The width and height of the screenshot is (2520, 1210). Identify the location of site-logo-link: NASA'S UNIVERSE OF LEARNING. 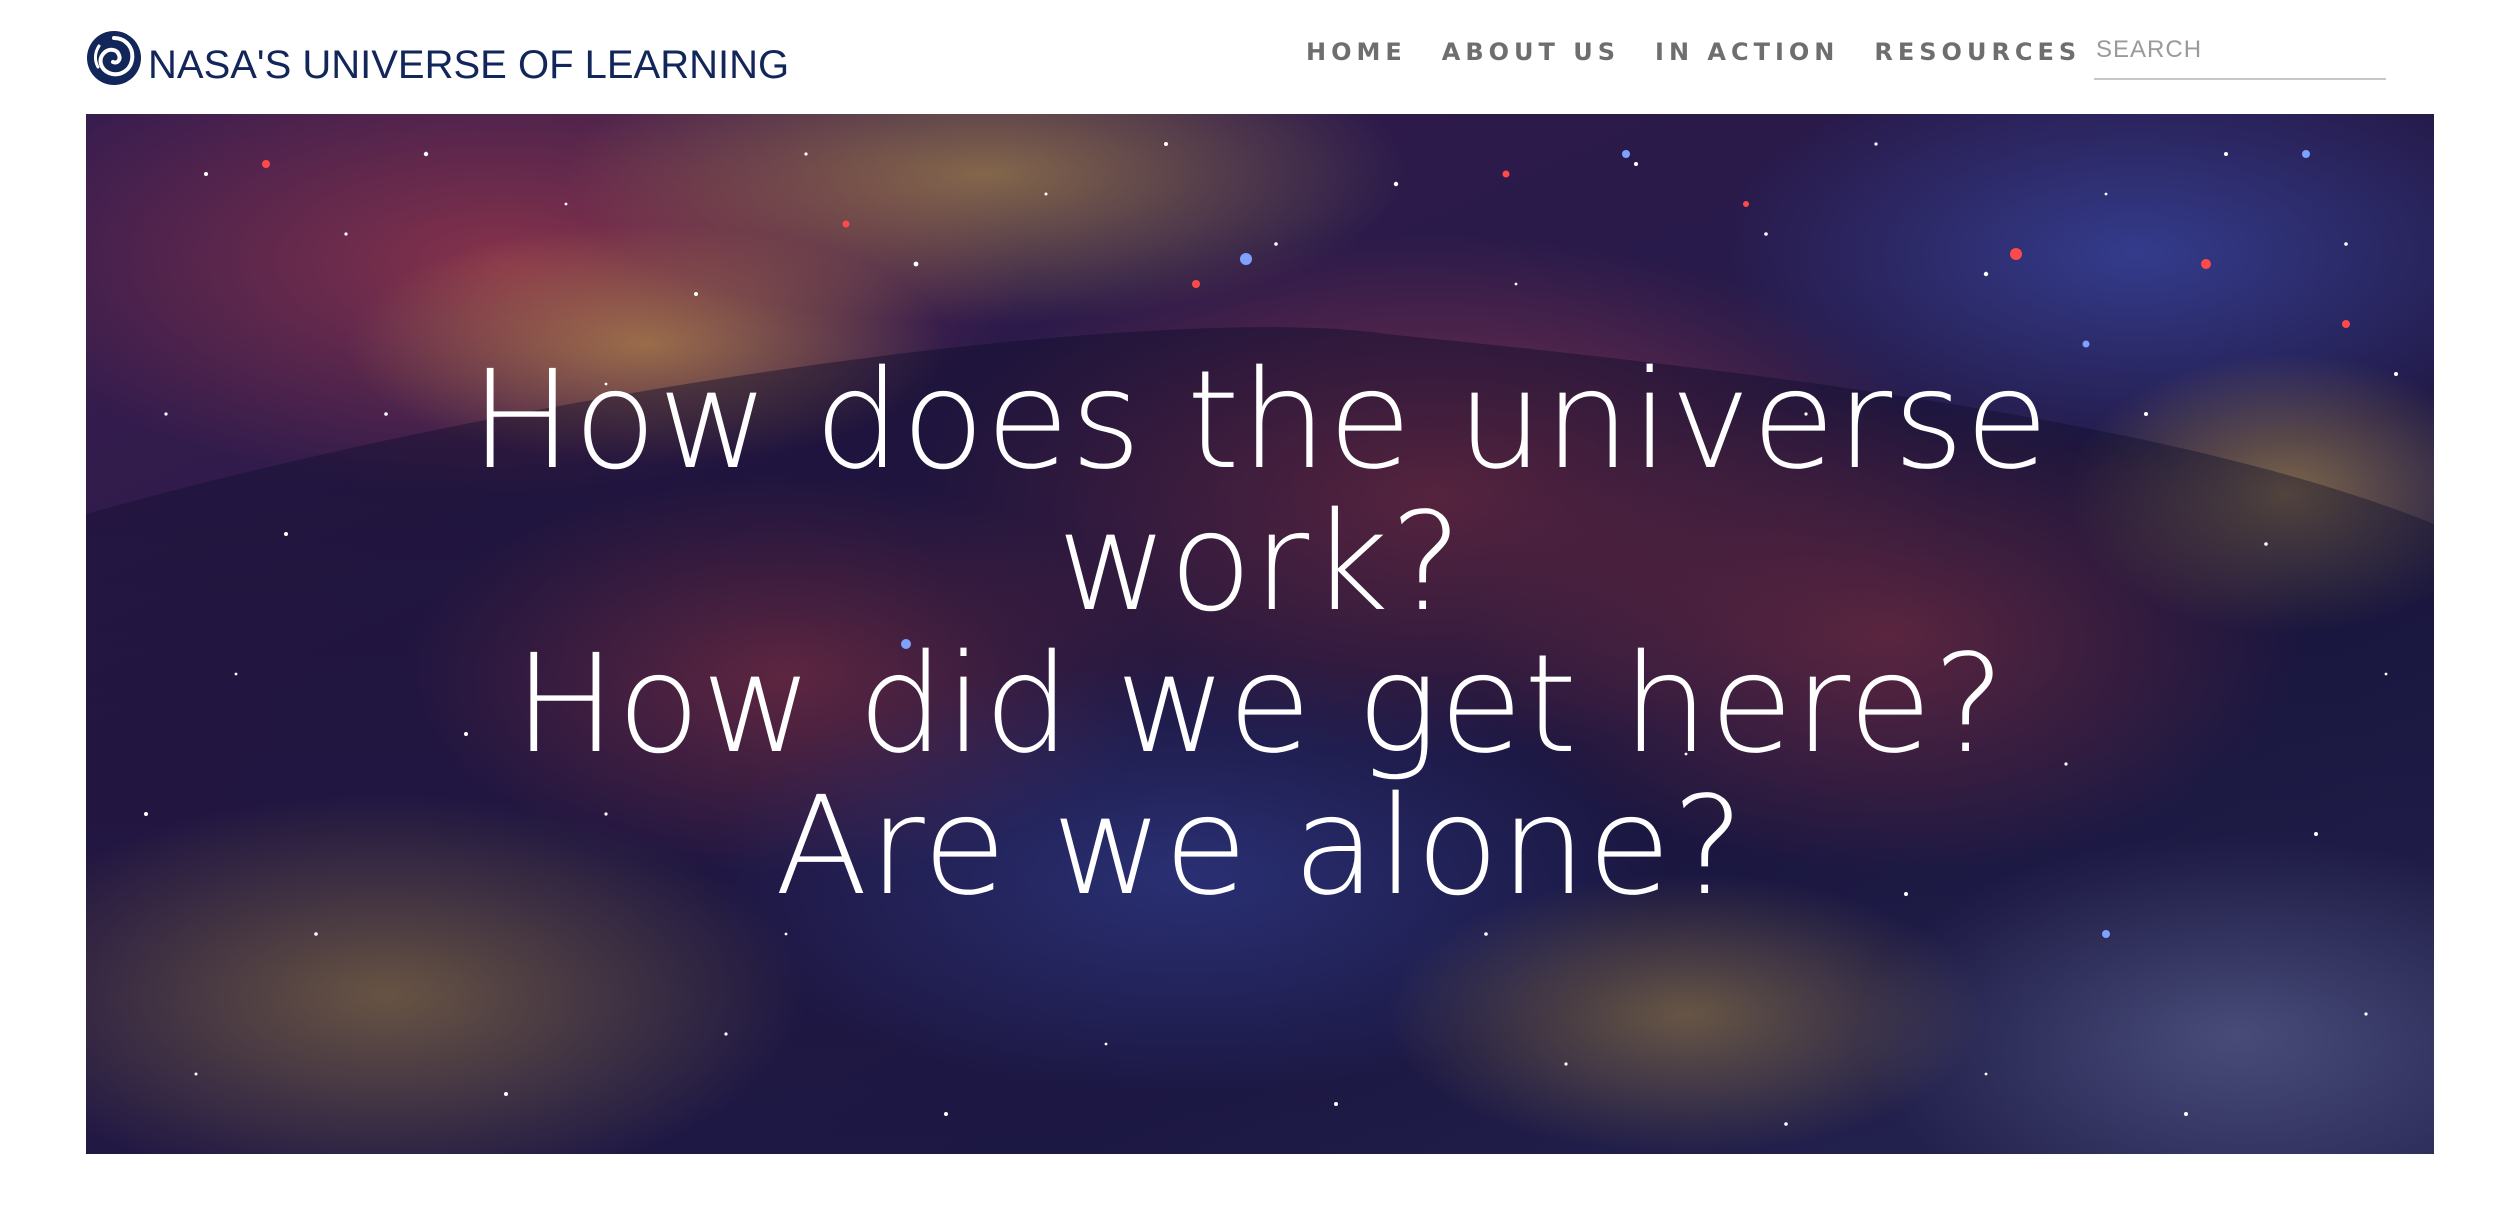
(437, 58).